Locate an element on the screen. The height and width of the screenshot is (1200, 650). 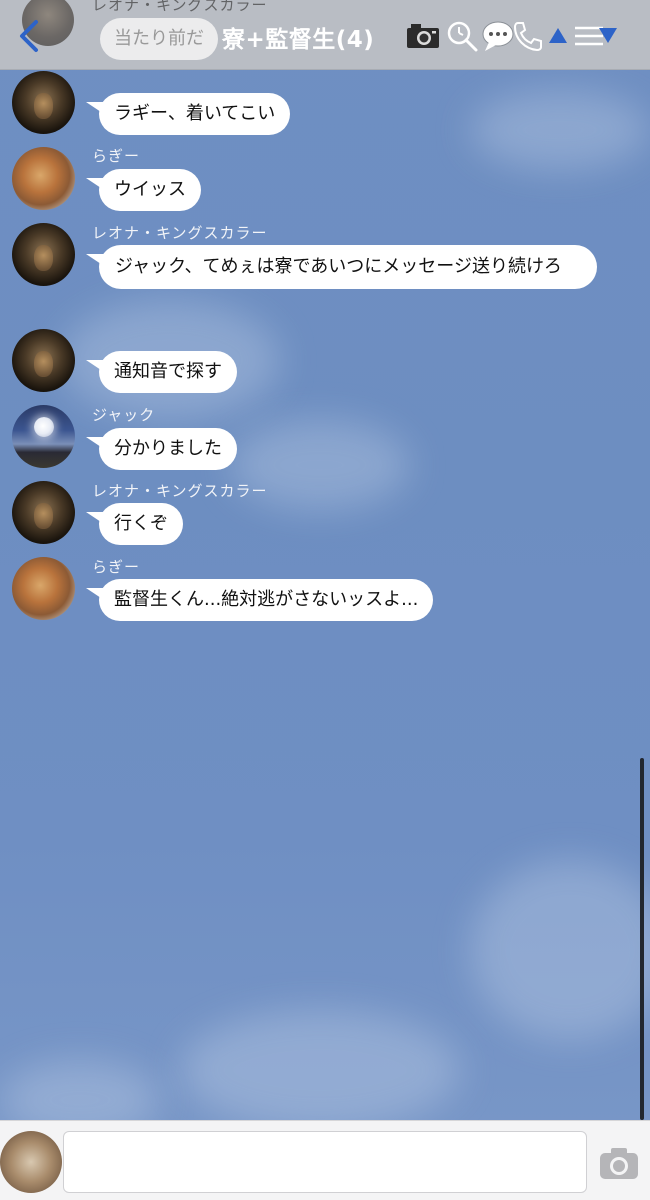
up-arrow-icon is located at coordinates (558, 35).